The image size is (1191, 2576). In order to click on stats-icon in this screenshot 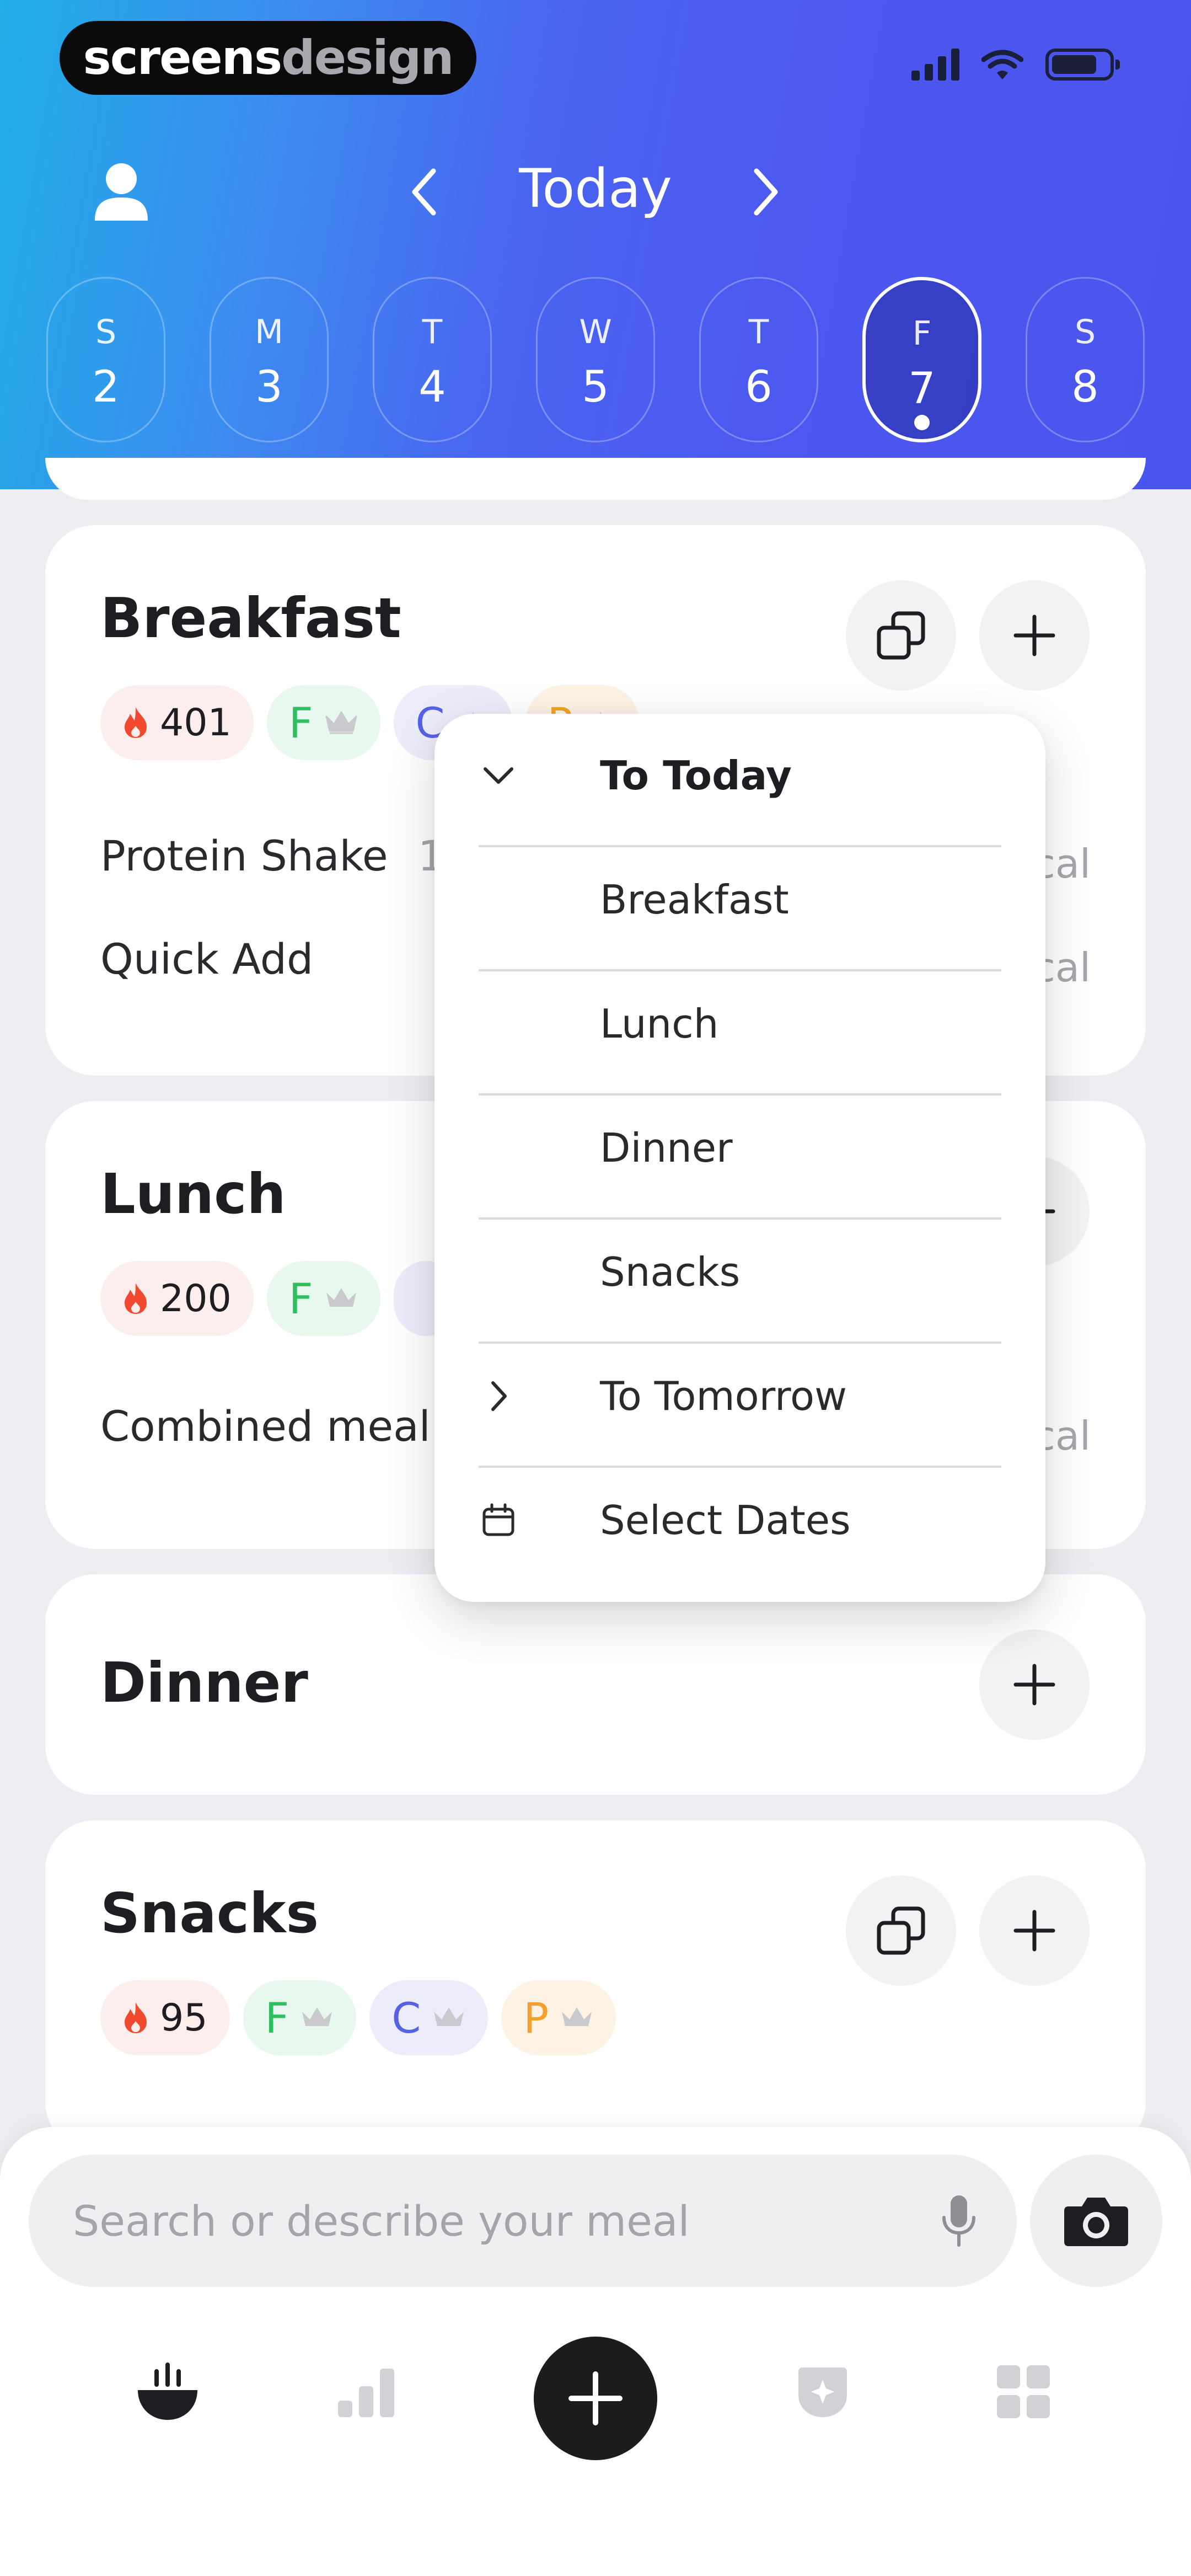, I will do `click(366, 2393)`.